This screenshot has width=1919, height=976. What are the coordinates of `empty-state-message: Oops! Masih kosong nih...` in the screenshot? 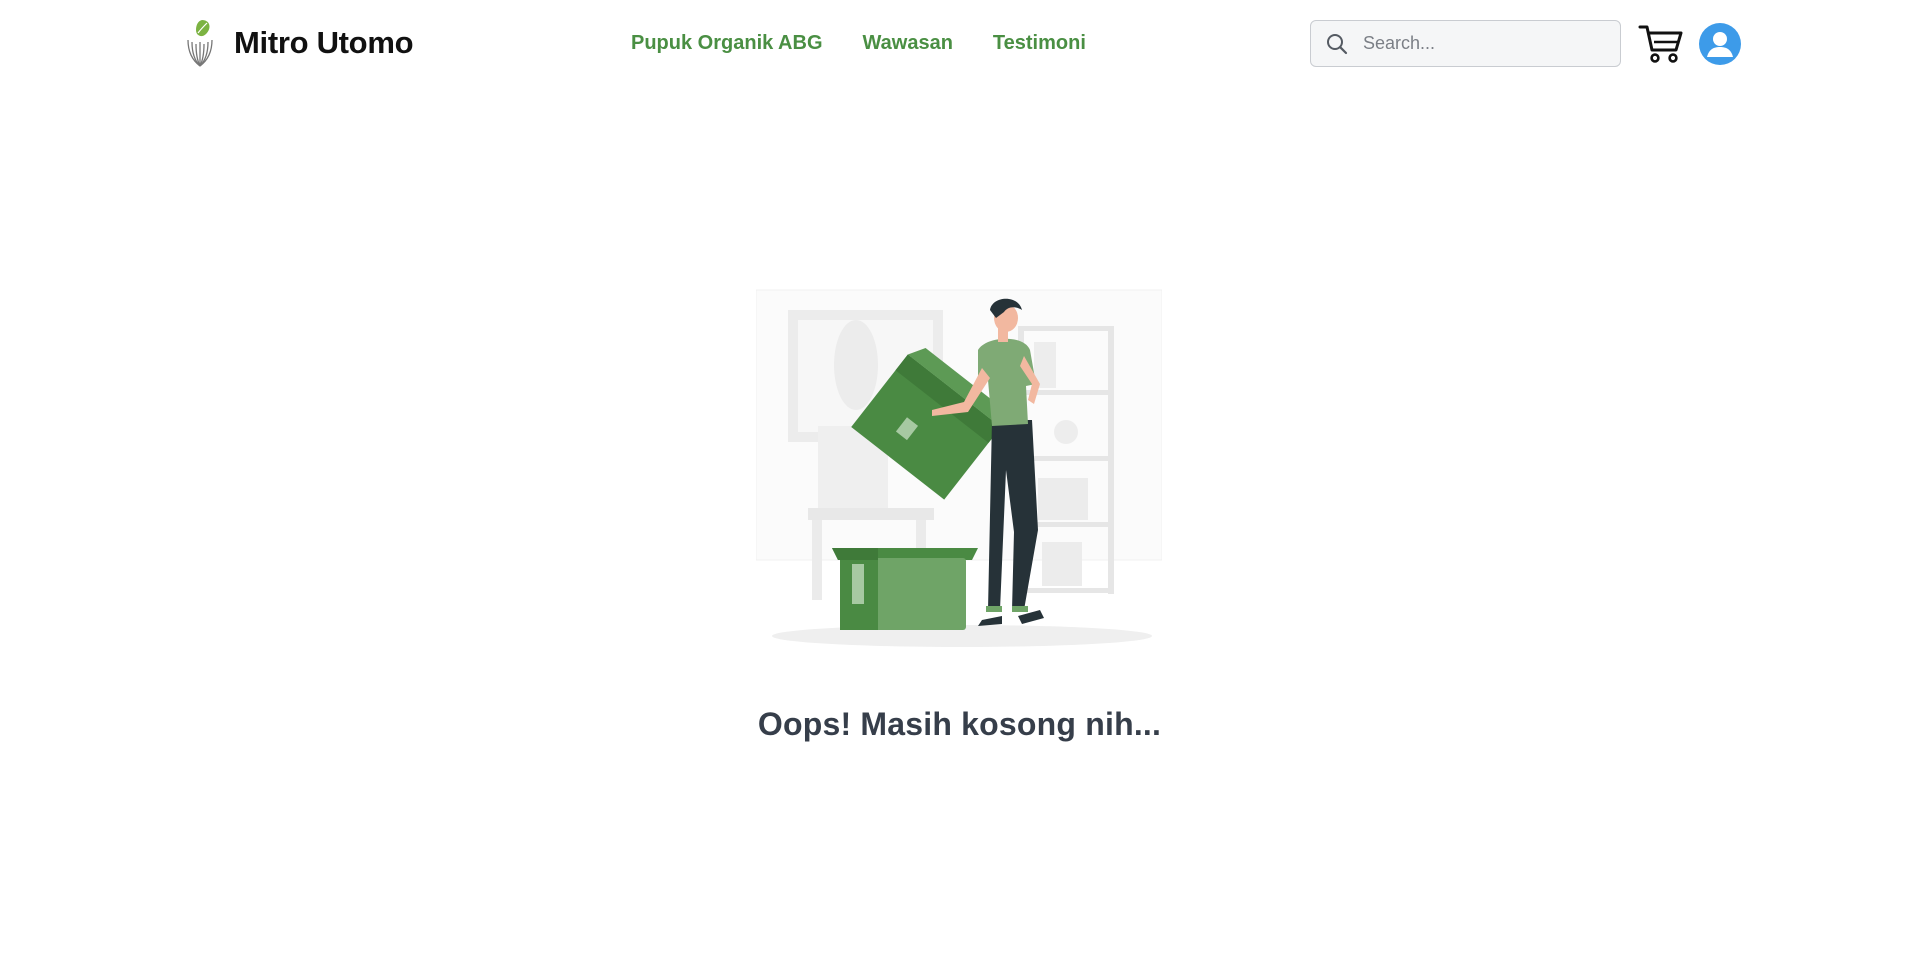 It's located at (959, 724).